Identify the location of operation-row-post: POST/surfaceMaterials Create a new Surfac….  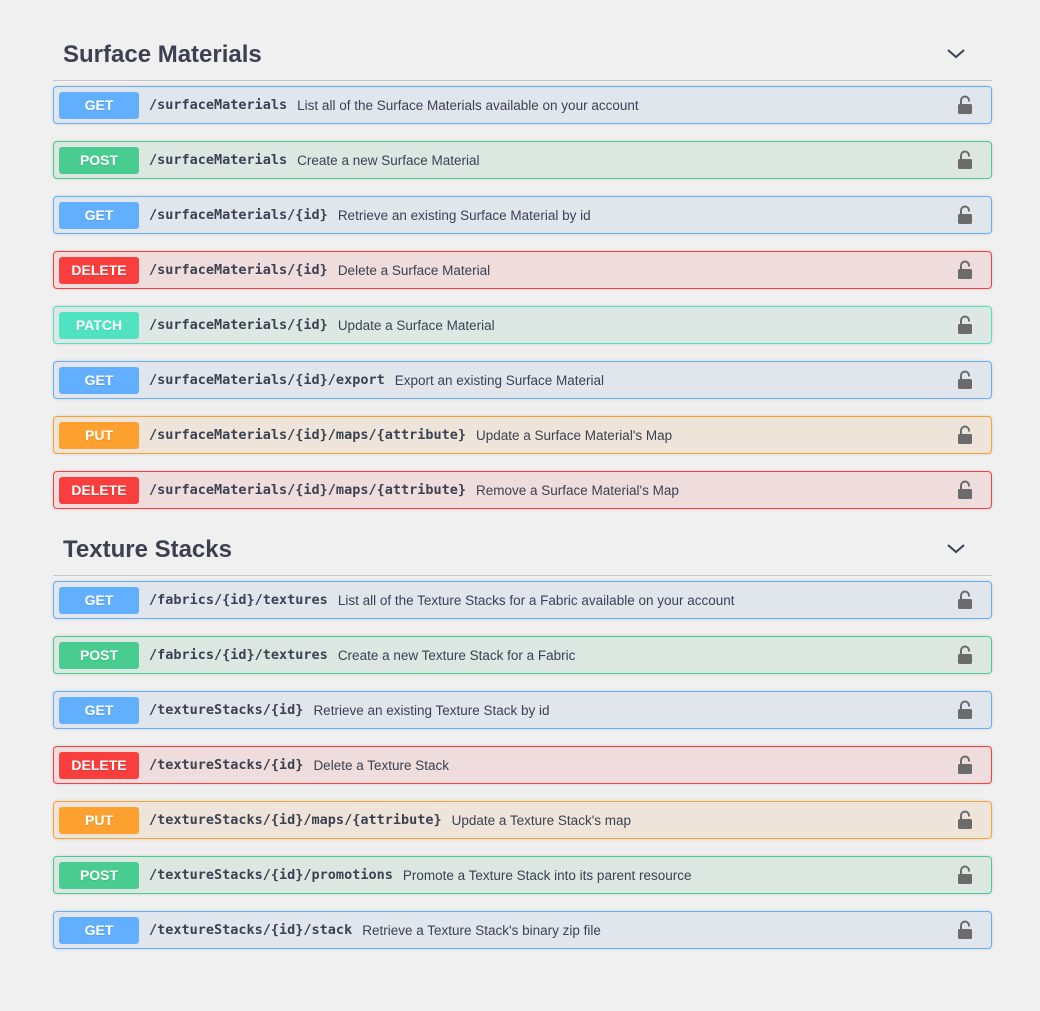
(522, 160).